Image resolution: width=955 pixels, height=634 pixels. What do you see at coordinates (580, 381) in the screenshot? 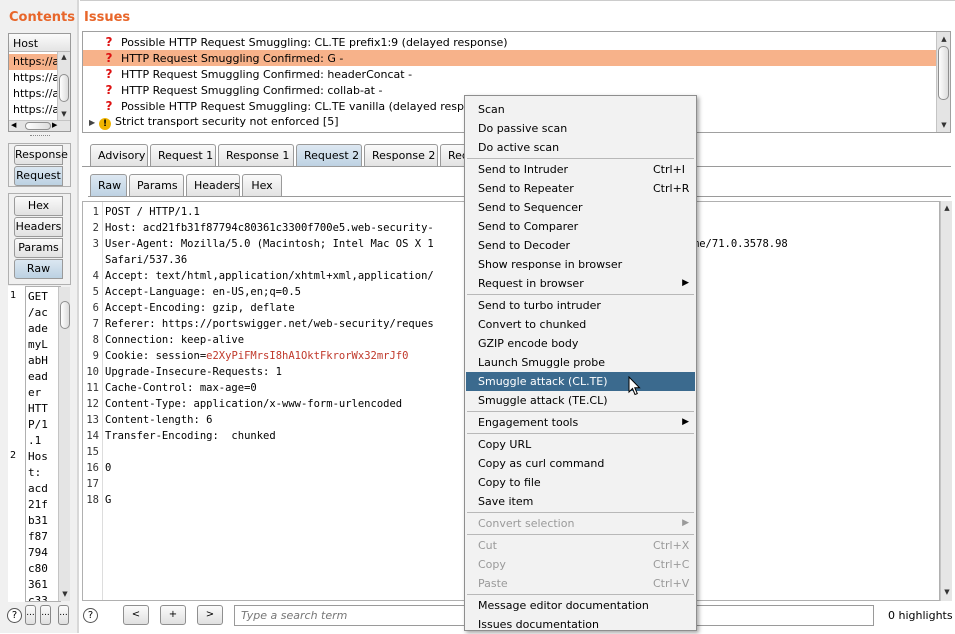
I see `menu-item-smuggle-attack-cl-te: Smuggle attack (CL.TE)` at bounding box center [580, 381].